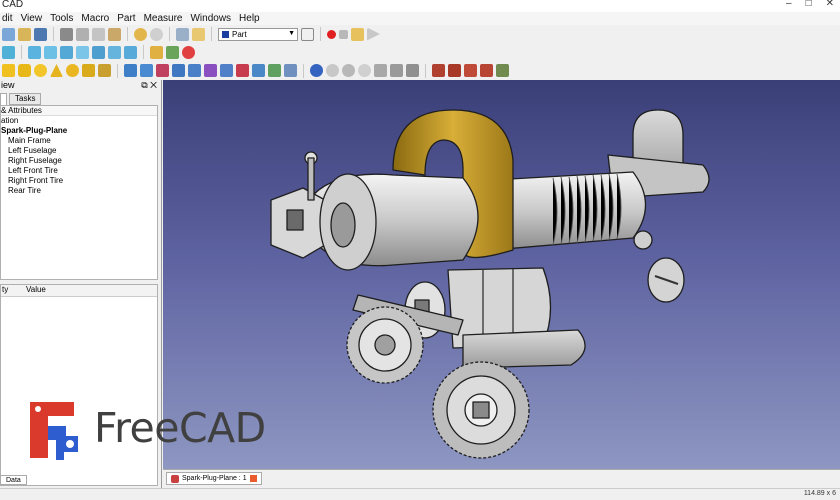  Describe the element at coordinates (98, 34) in the screenshot. I see `copy-icon` at that location.